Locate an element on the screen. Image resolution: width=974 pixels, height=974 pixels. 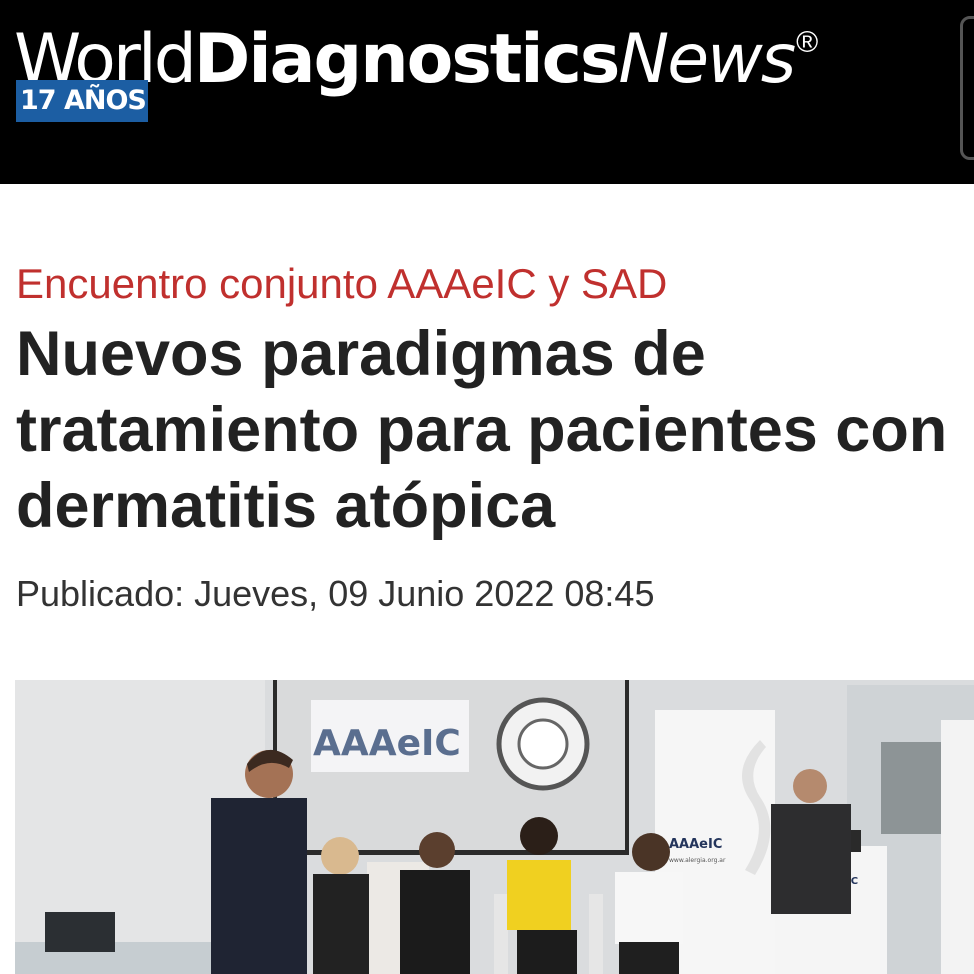
logo-diagnostics: Diagnostics is located at coordinates (407, 59).